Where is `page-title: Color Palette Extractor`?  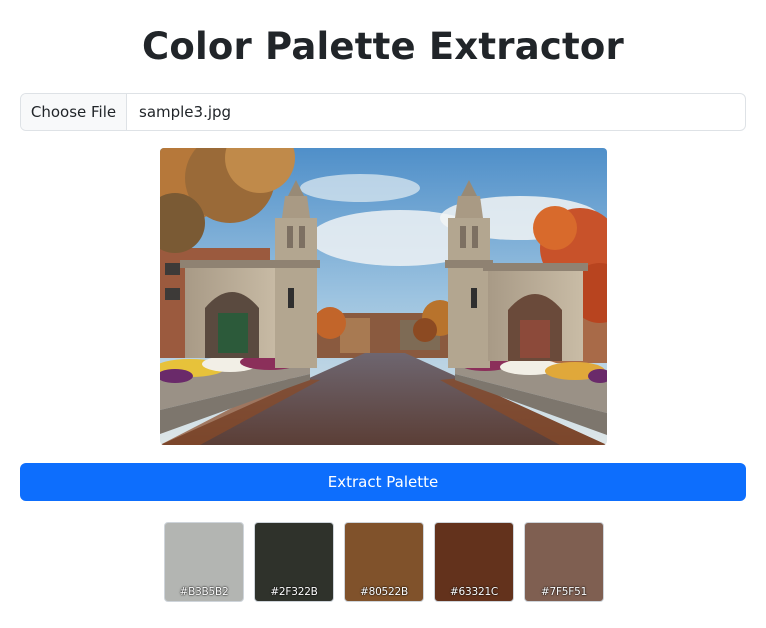
page-title: Color Palette Extractor is located at coordinates (383, 46).